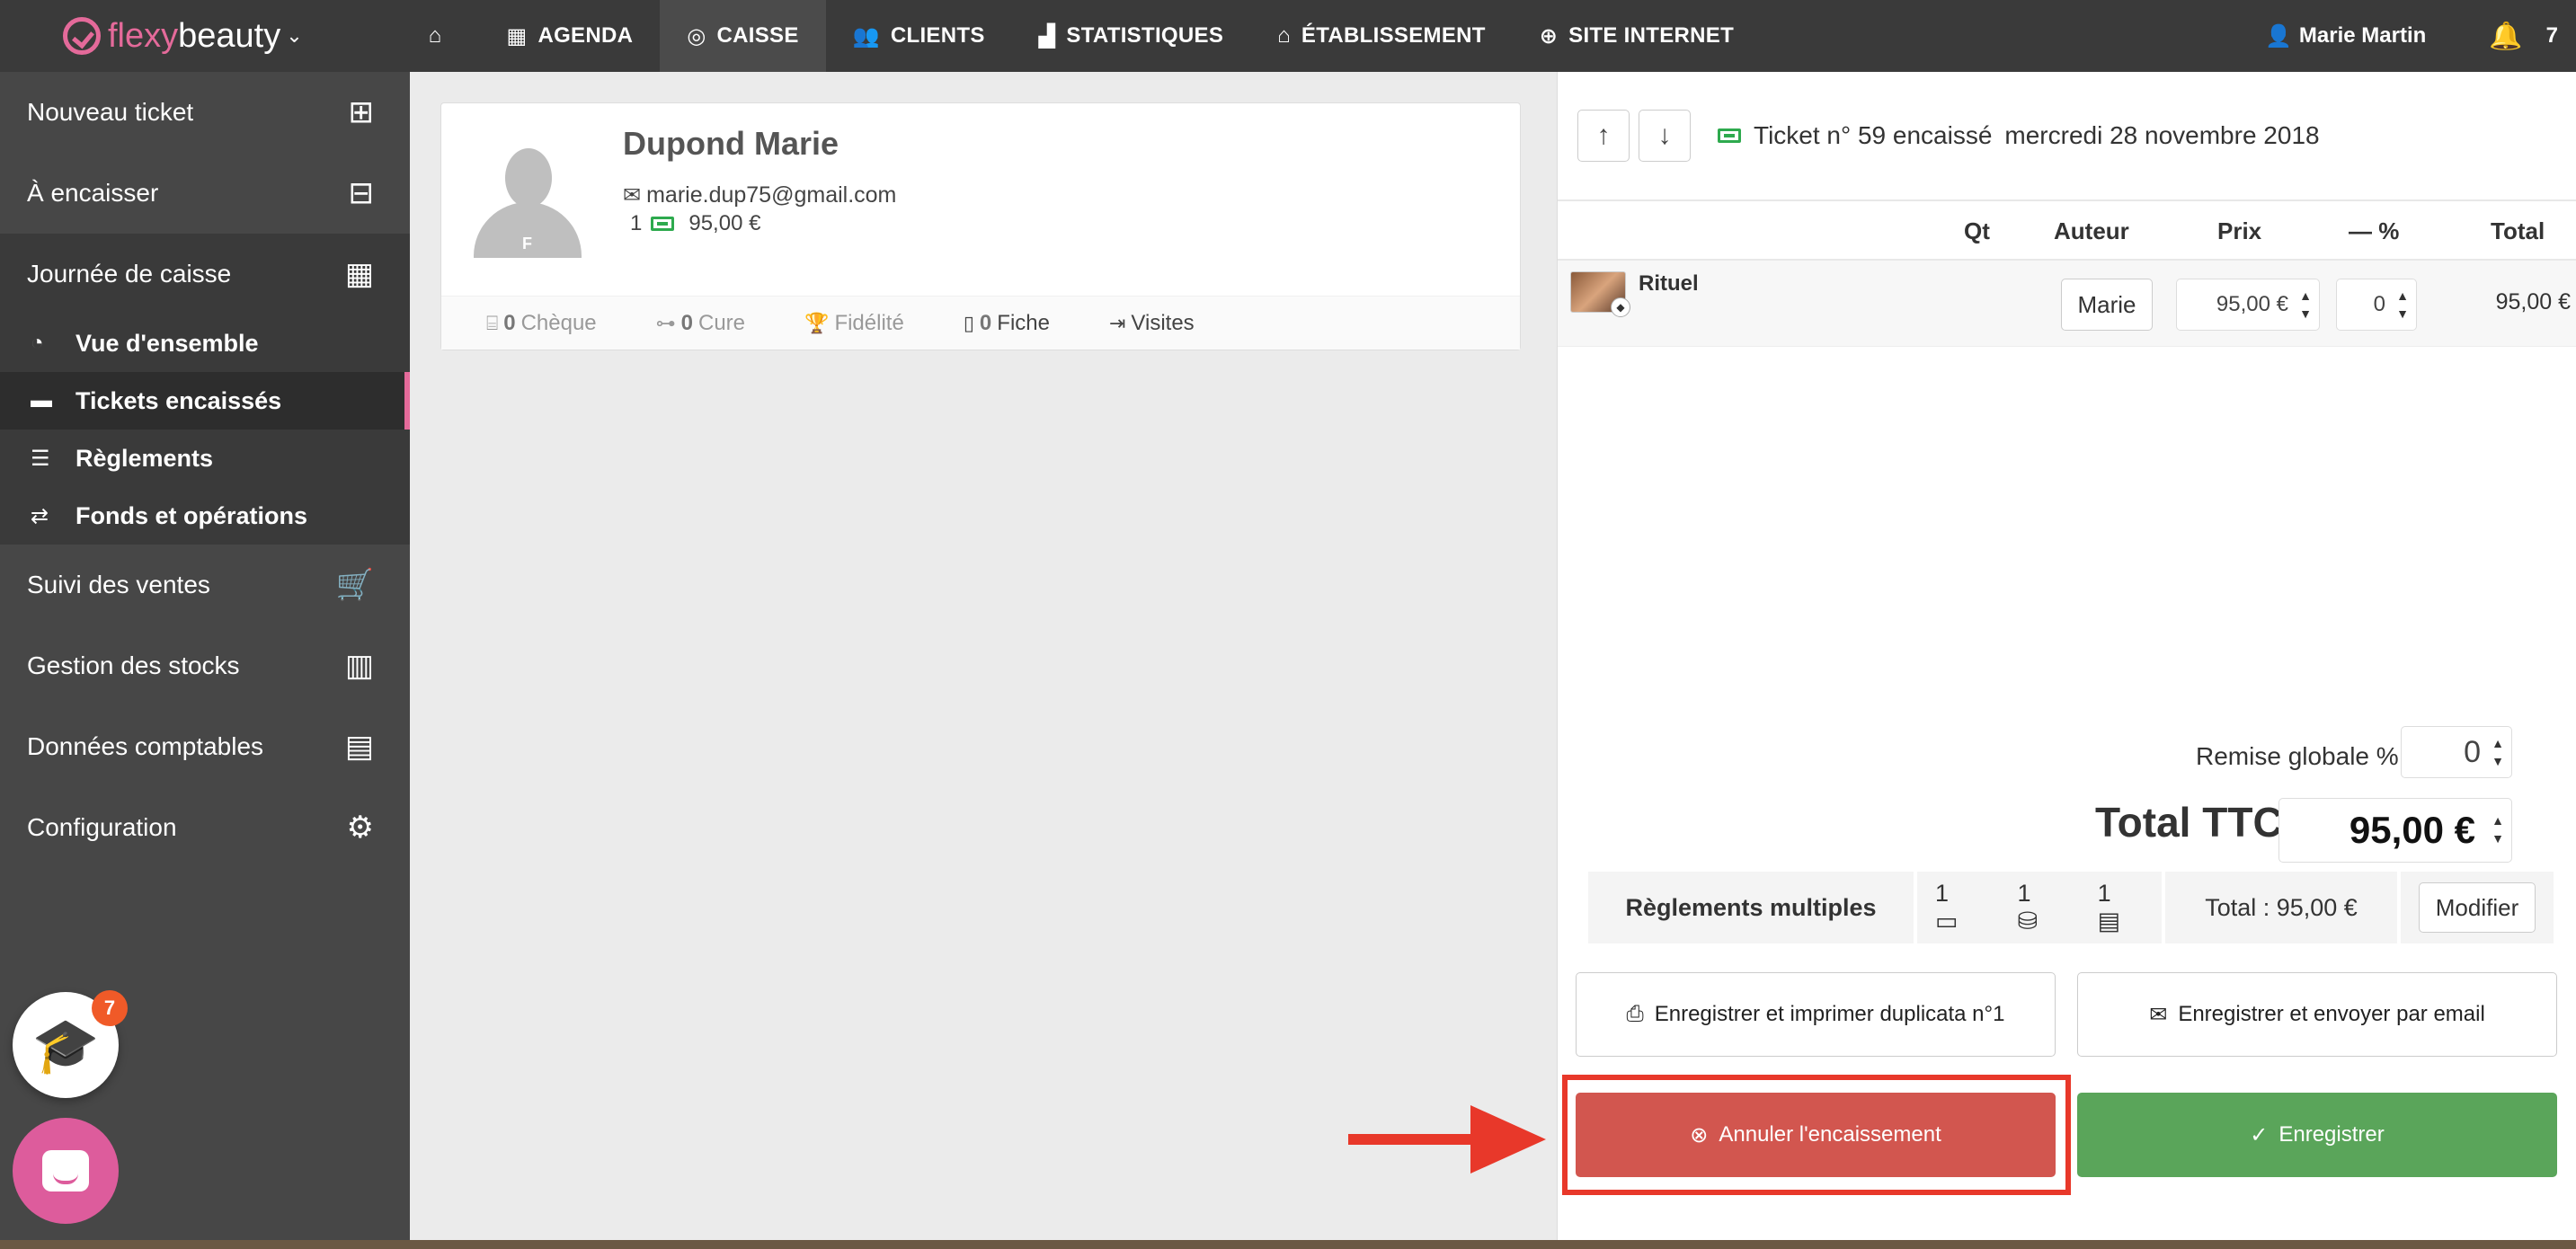  I want to click on col-prix: Prix, so click(2239, 230).